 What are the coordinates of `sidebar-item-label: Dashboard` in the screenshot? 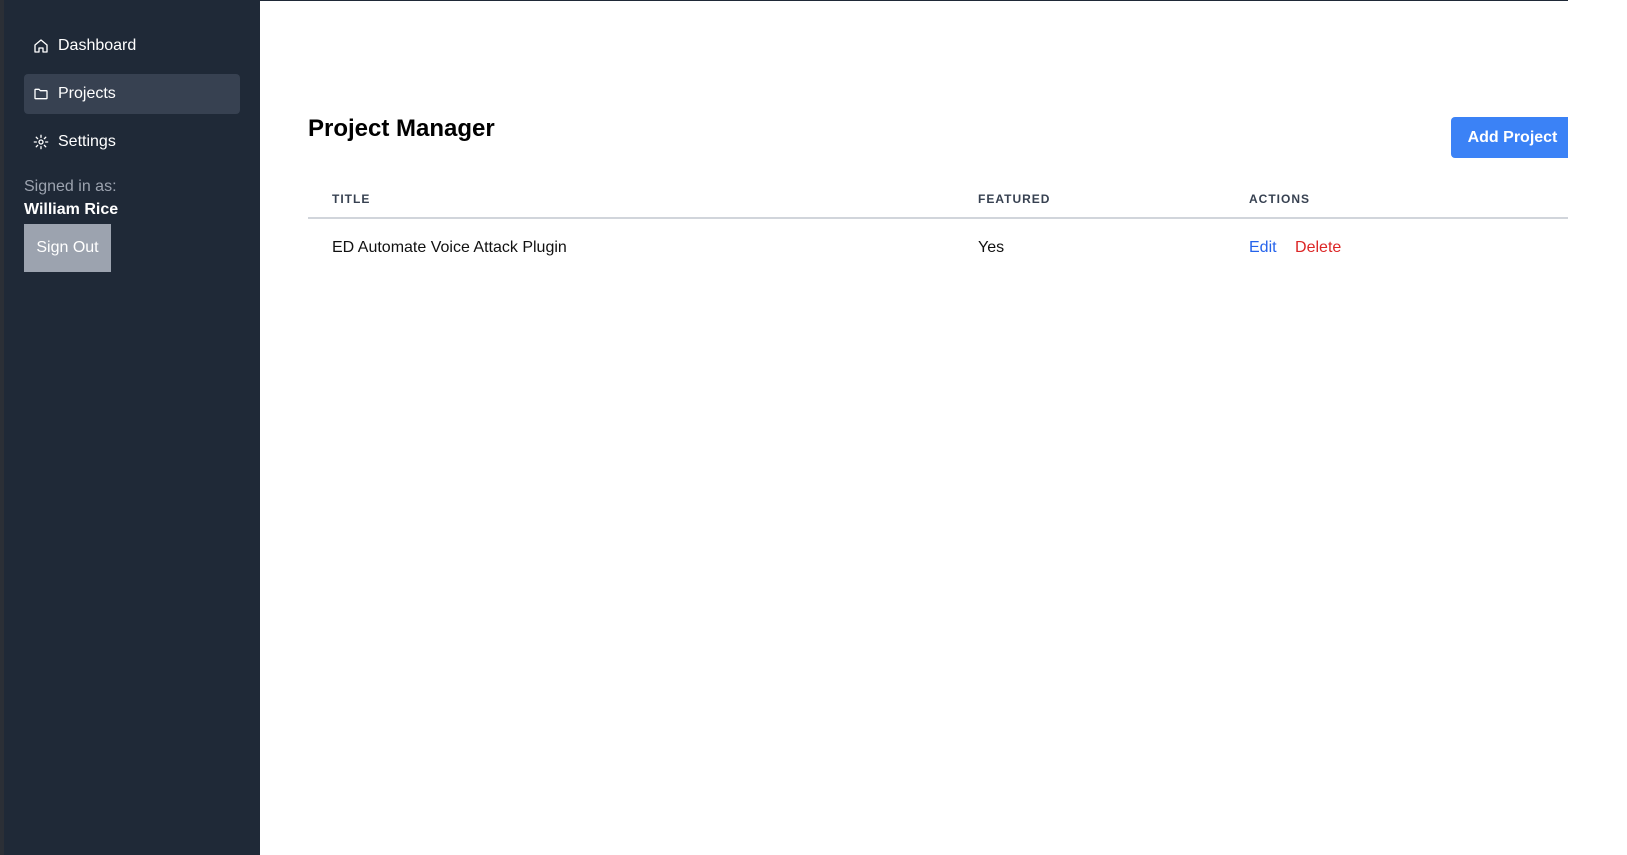 It's located at (97, 45).